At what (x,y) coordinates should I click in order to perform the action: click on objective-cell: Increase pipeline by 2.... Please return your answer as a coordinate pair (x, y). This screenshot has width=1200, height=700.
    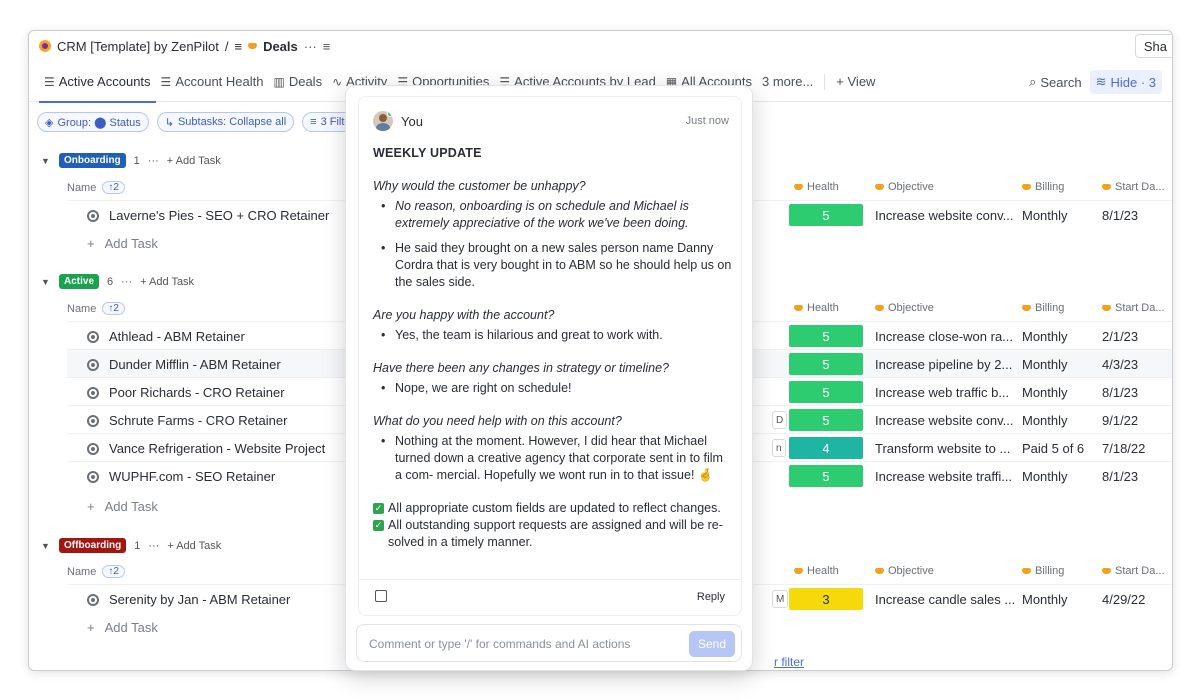
    Looking at the image, I should click on (943, 364).